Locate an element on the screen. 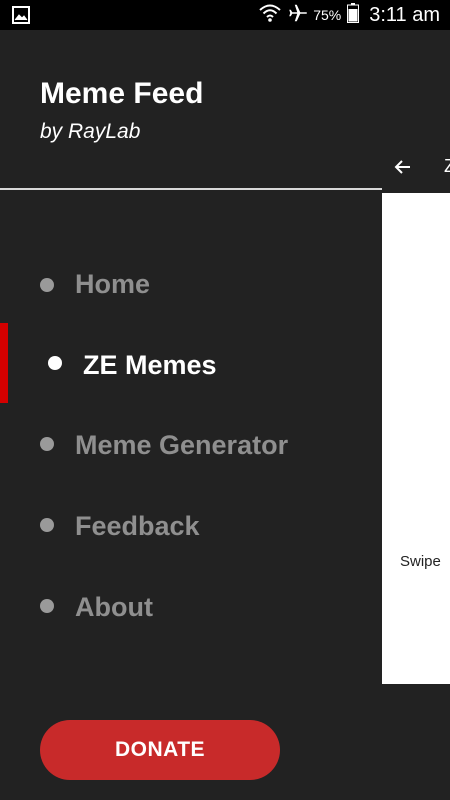 The height and width of the screenshot is (800, 450). swipe-hint-text: Swipe is located at coordinates (420, 561).